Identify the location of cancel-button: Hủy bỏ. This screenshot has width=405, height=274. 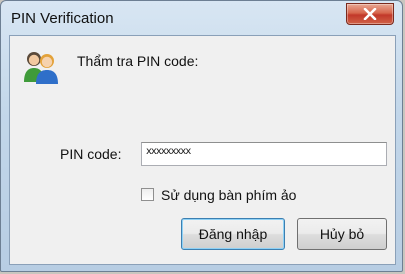
(342, 234).